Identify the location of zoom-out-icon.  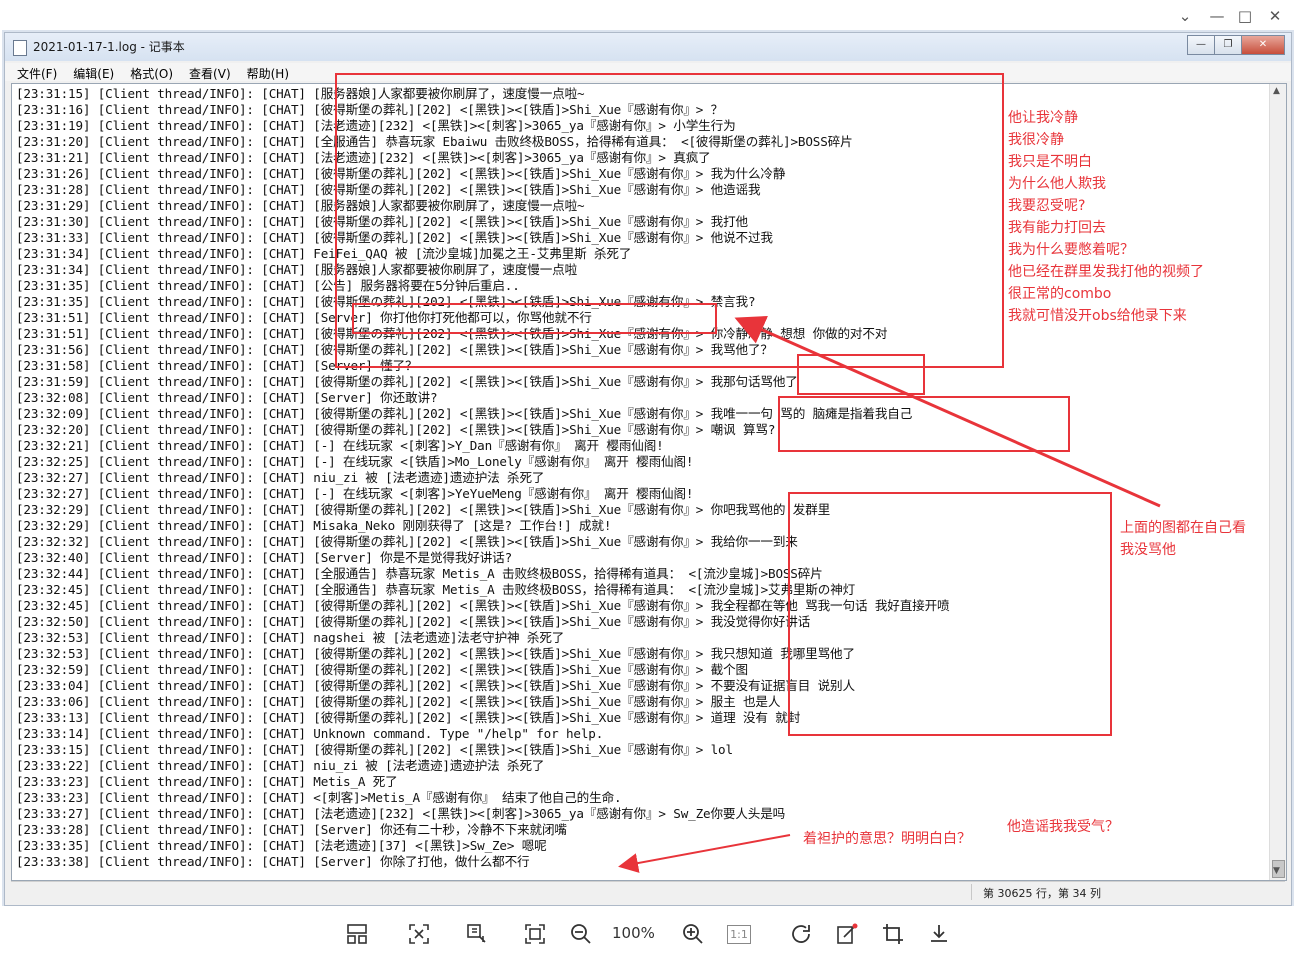
(581, 934).